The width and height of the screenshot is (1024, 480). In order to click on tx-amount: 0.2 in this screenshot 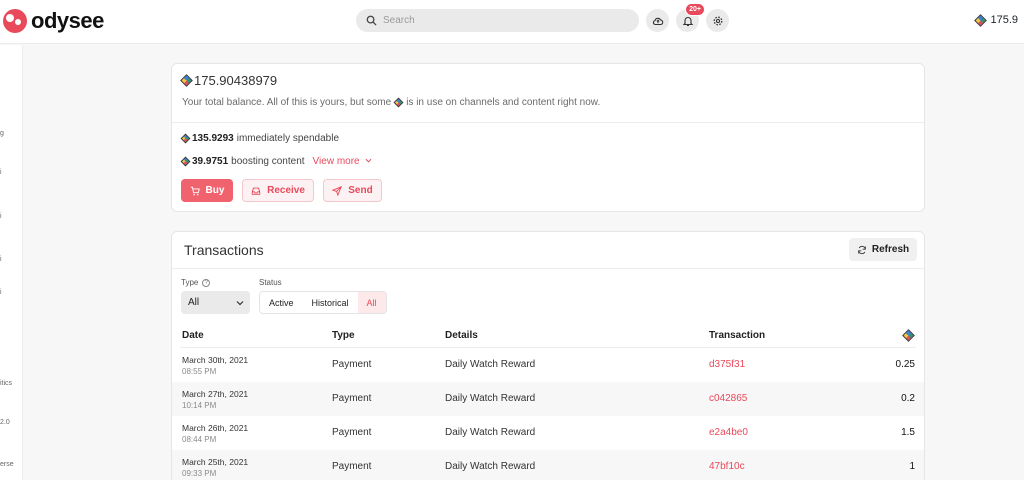, I will do `click(908, 398)`.